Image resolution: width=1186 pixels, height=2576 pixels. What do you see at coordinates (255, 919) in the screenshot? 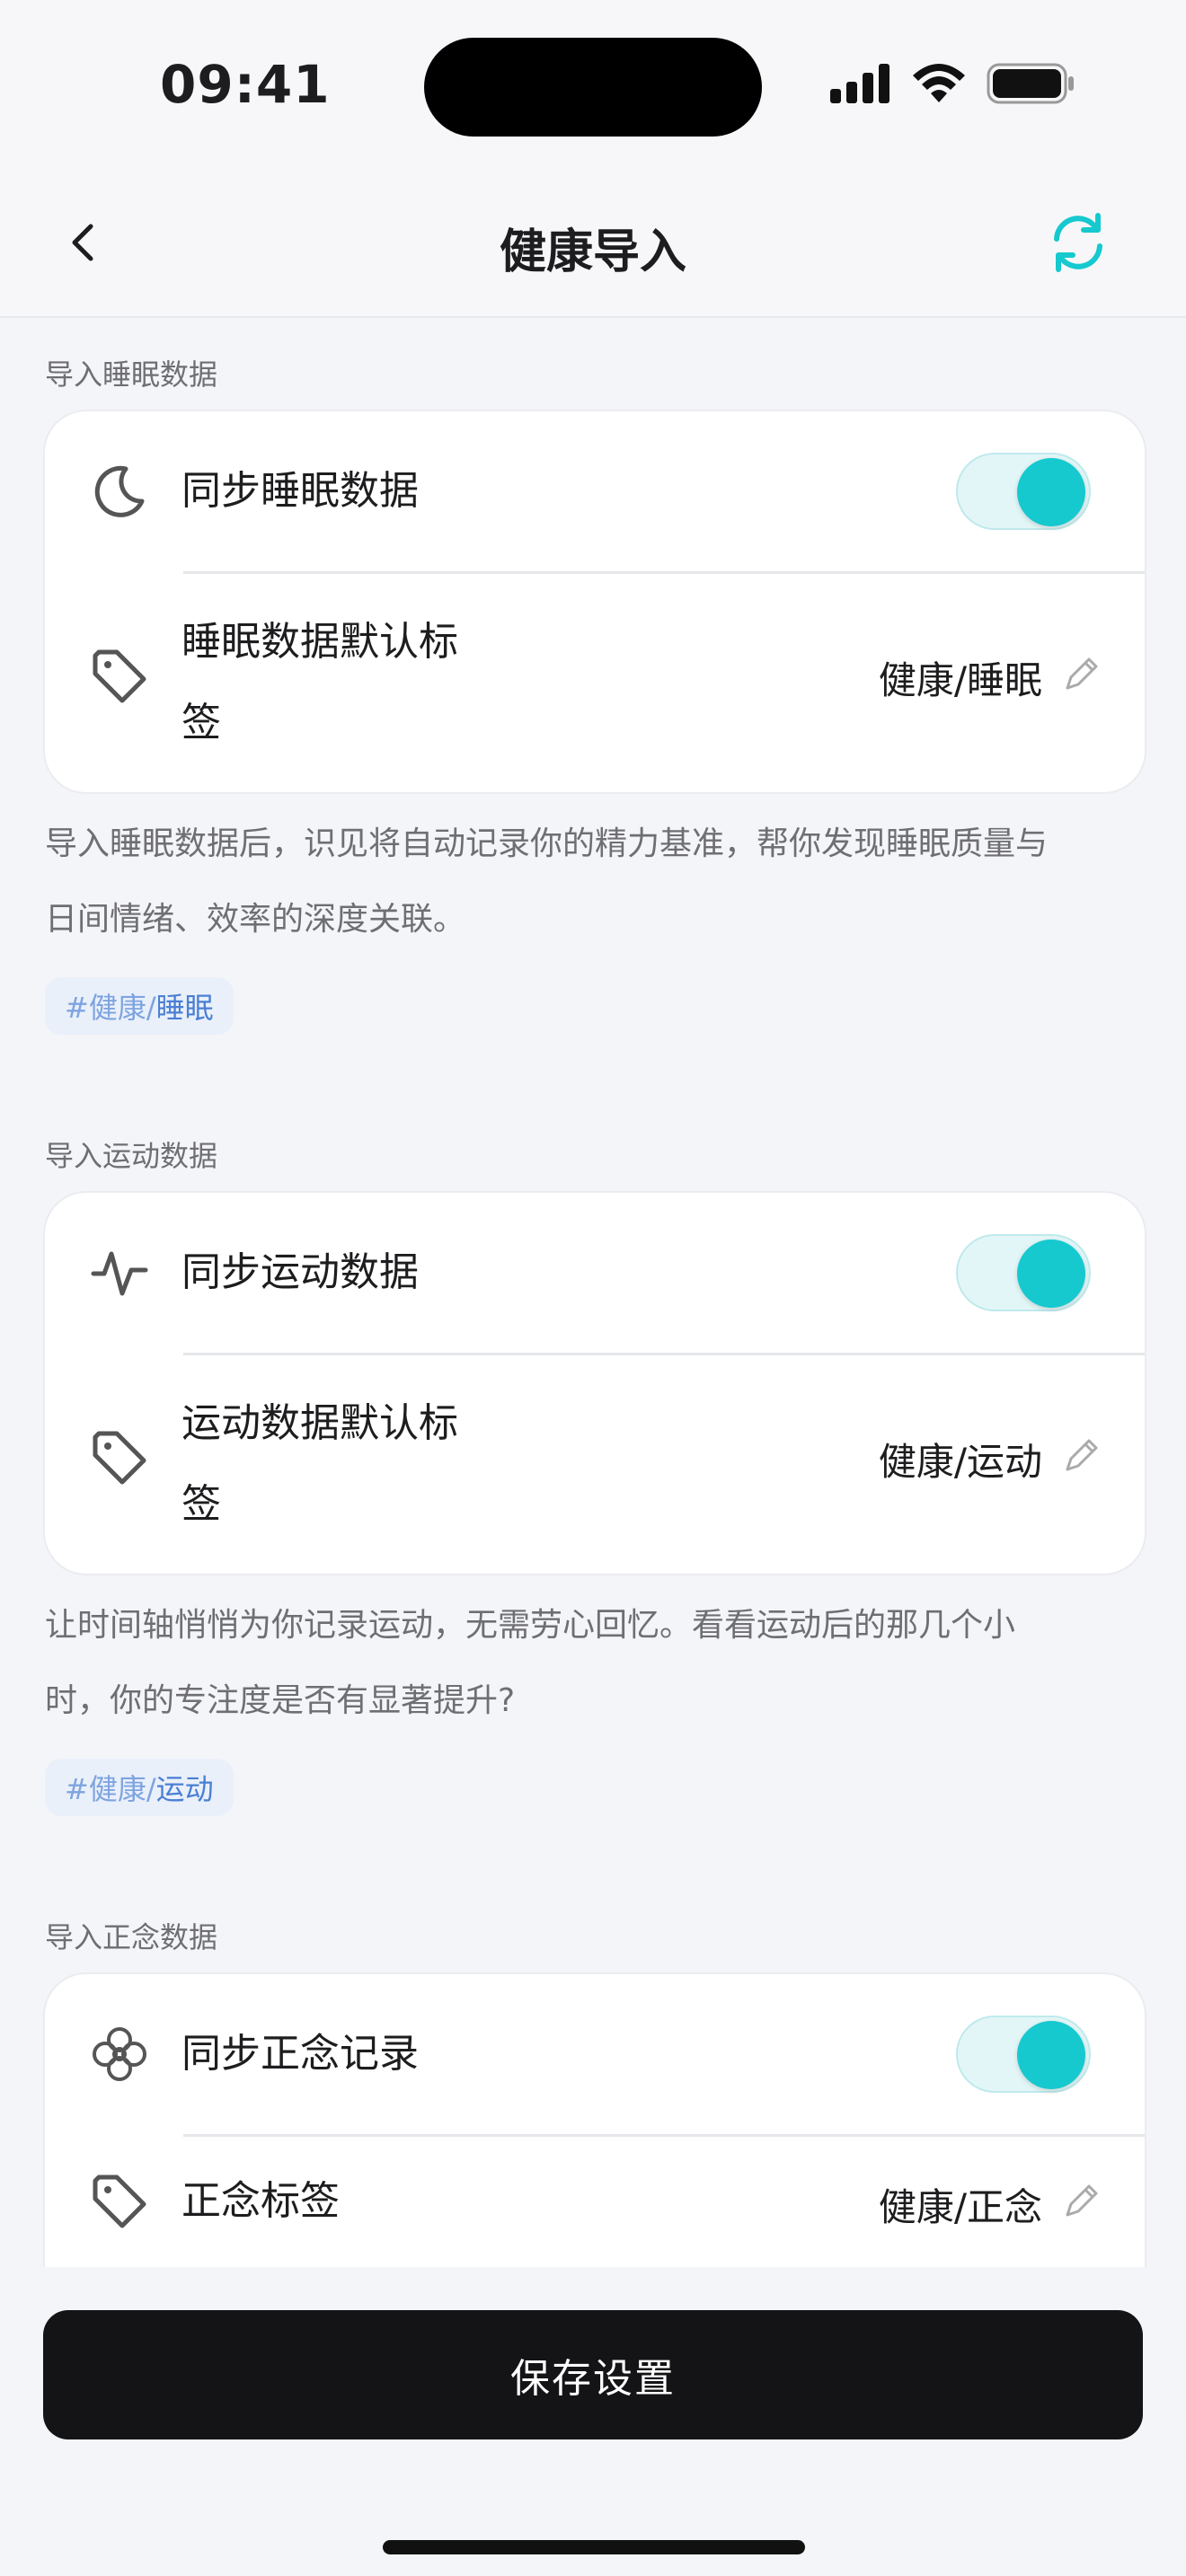
I see `sleep-description-line2: 日间情绪、效率的深度关联。` at bounding box center [255, 919].